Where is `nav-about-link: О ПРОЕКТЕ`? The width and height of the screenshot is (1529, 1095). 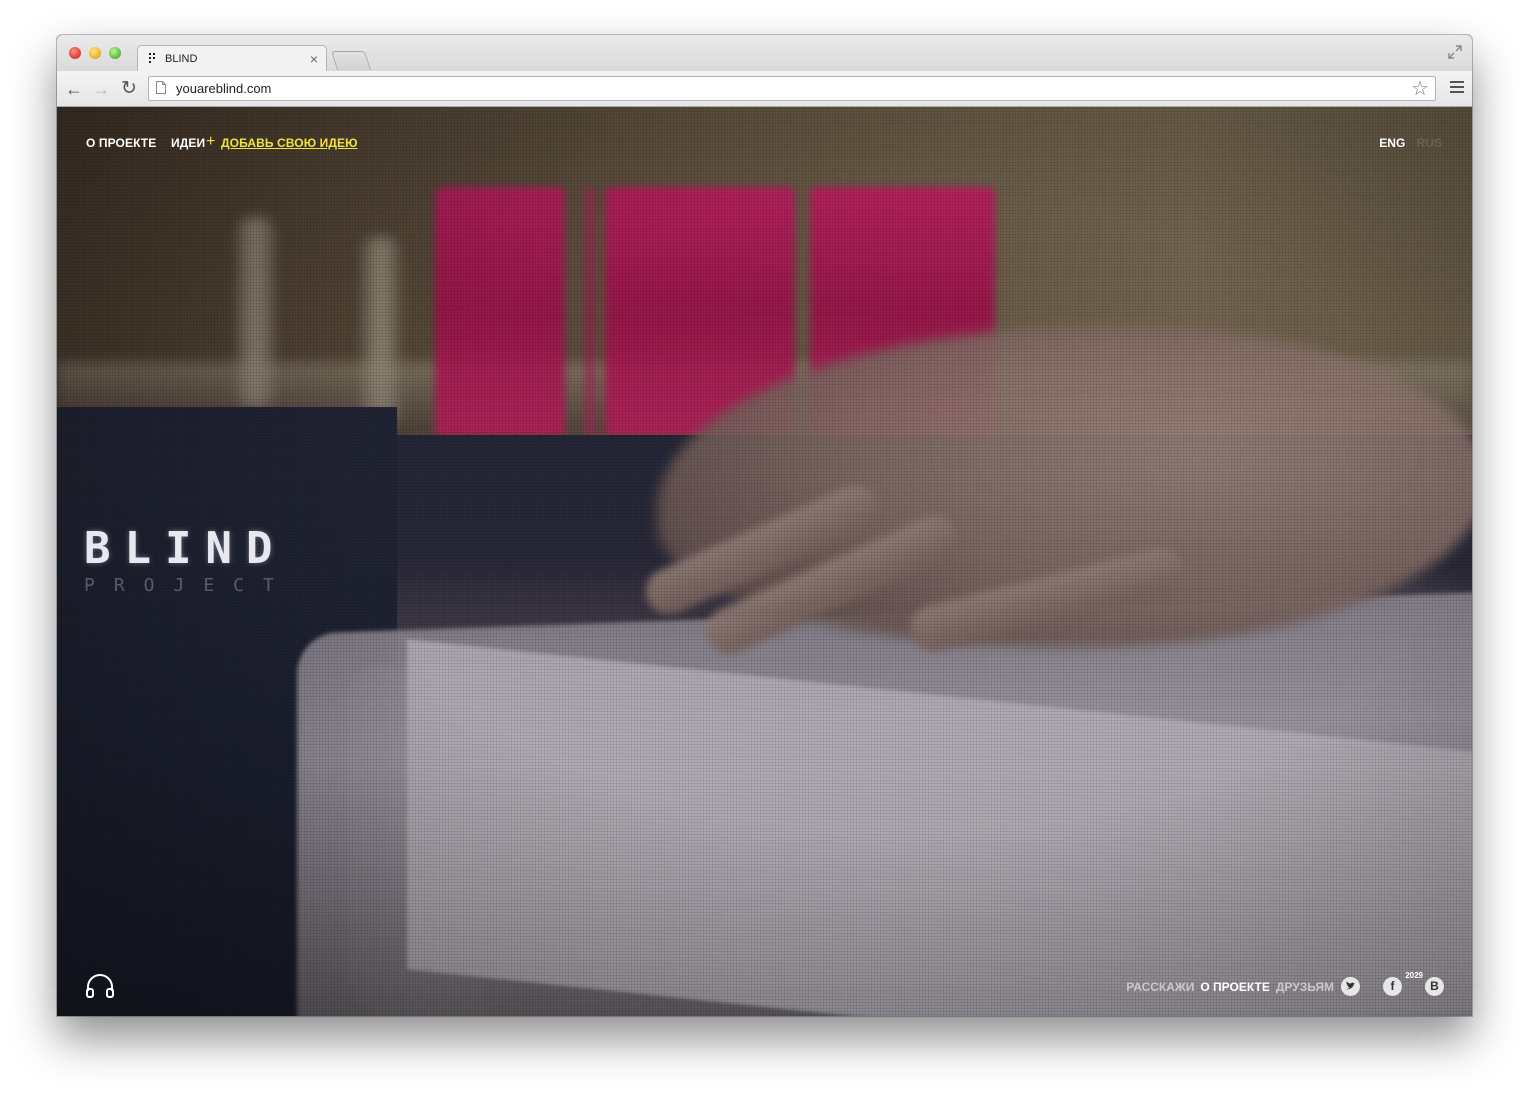
nav-about-link: О ПРОЕКТЕ is located at coordinates (121, 143).